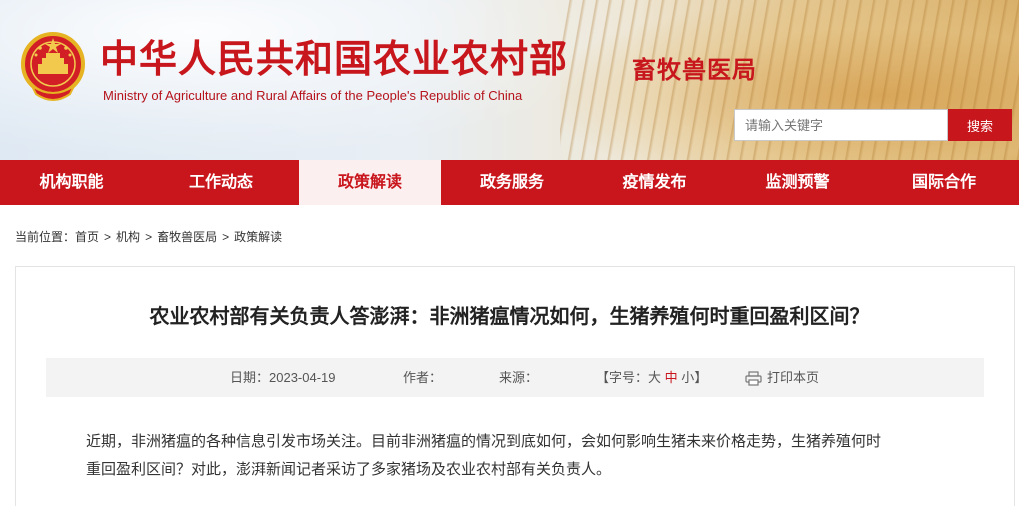  I want to click on breadcrumb-item-home: 首页, so click(87, 236).